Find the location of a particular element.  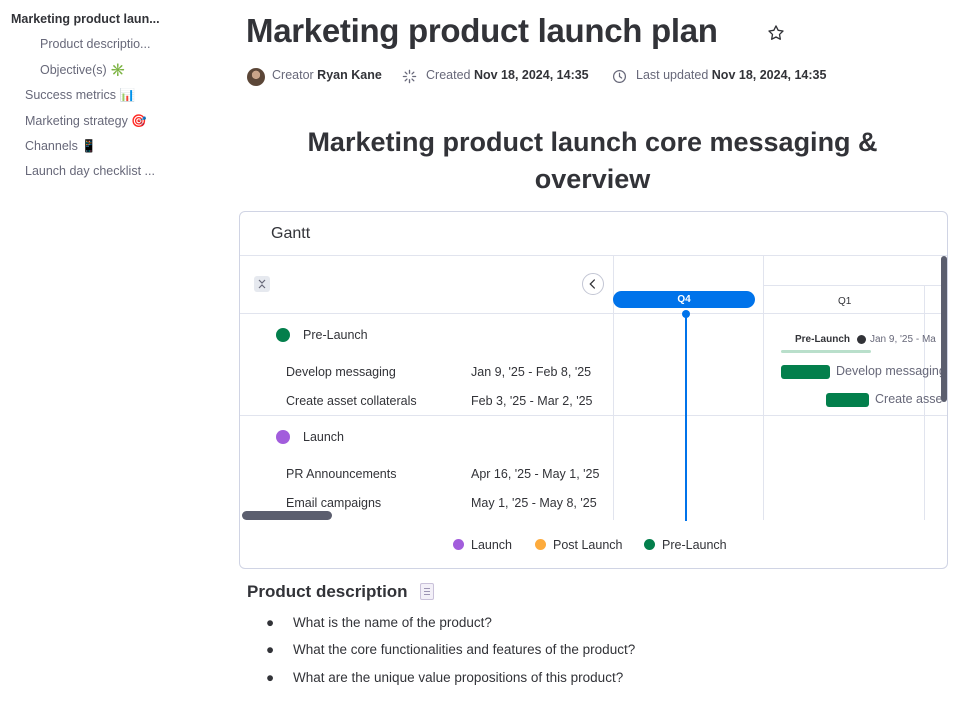

section-heading-line-2: overview is located at coordinates (592, 179).